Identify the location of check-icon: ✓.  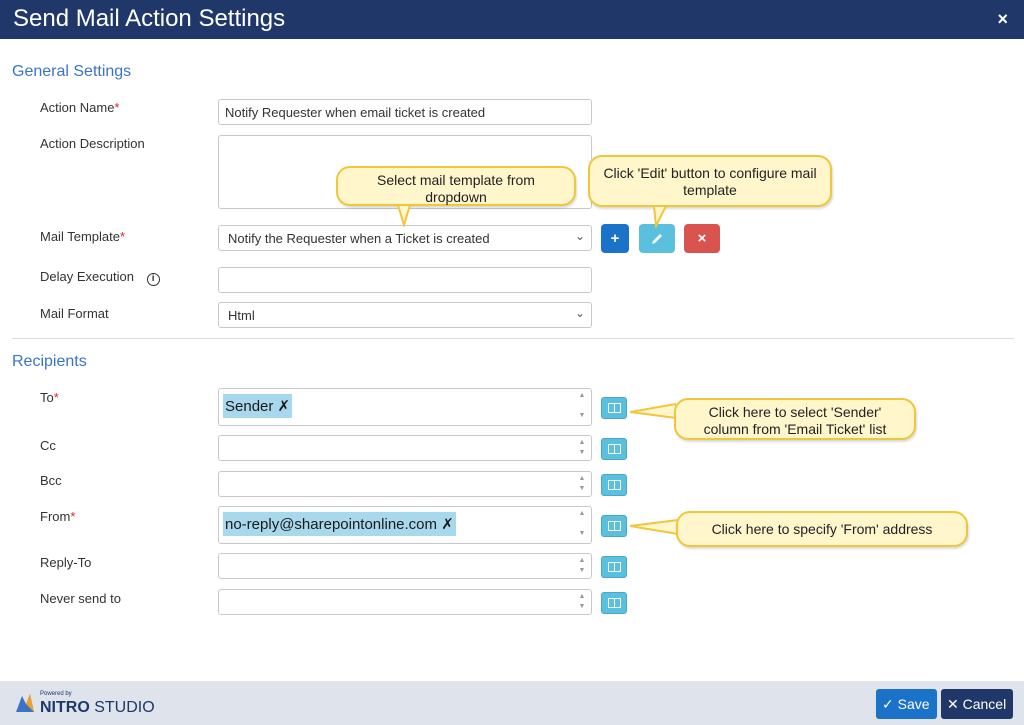
(888, 704).